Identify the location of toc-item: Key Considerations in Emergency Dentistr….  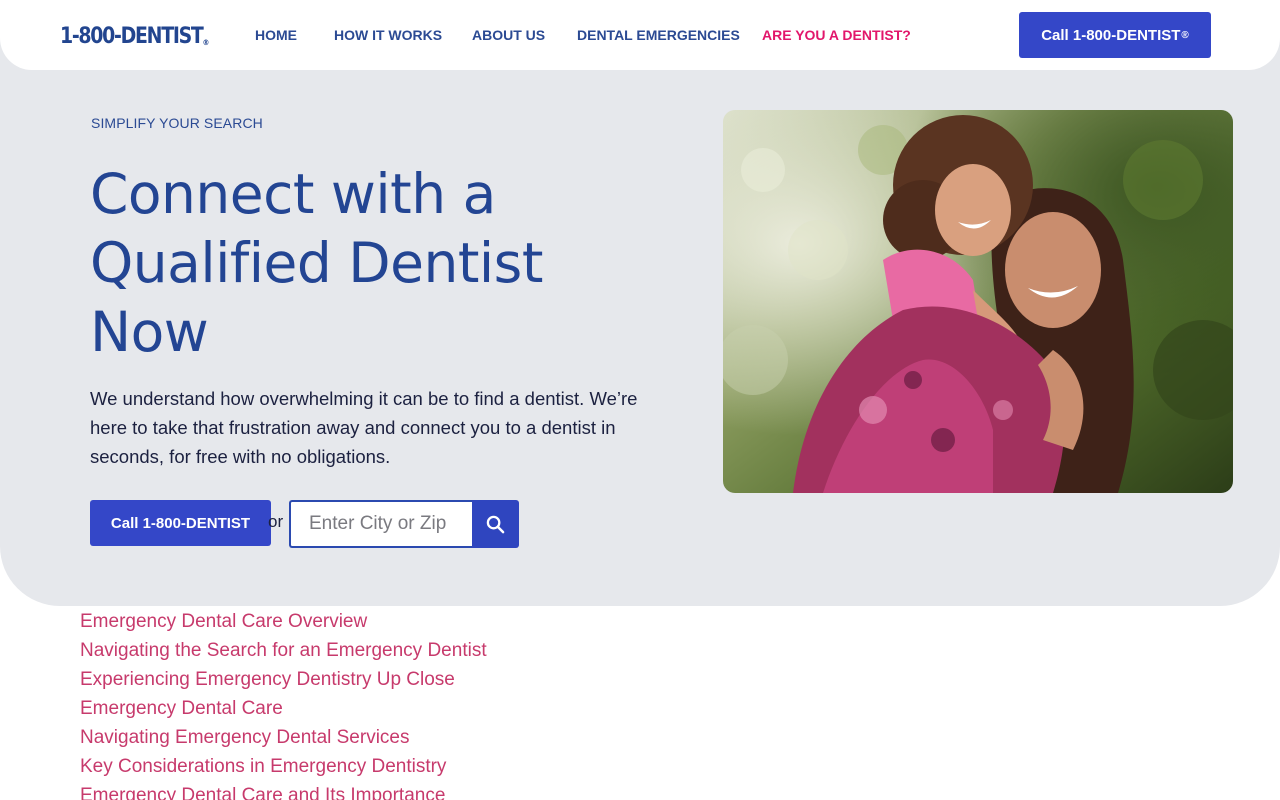
(283, 768).